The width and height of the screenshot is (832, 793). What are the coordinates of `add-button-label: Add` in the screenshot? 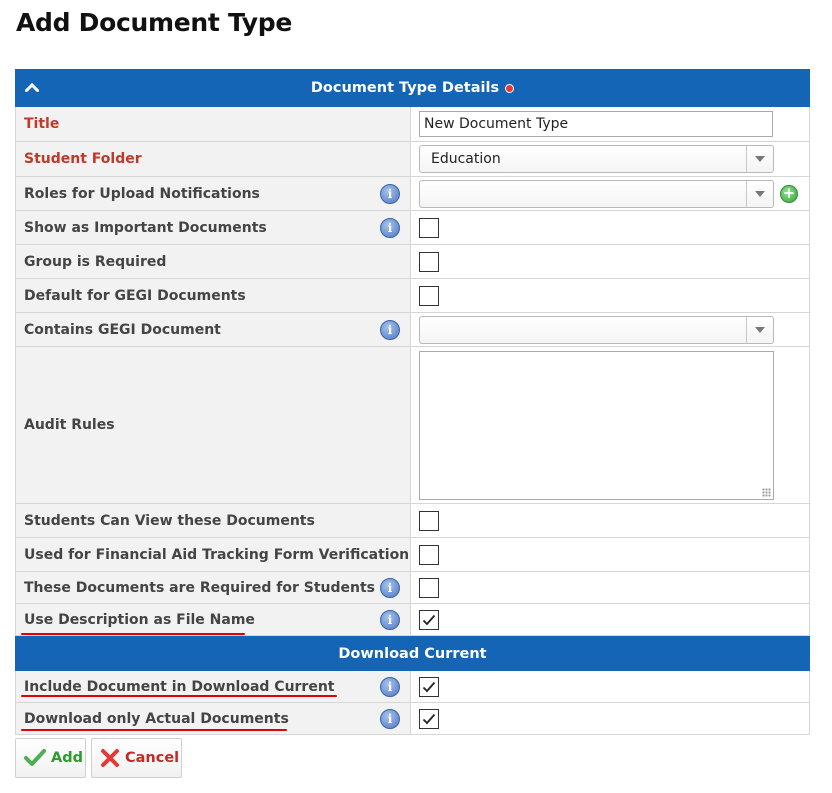 It's located at (67, 758).